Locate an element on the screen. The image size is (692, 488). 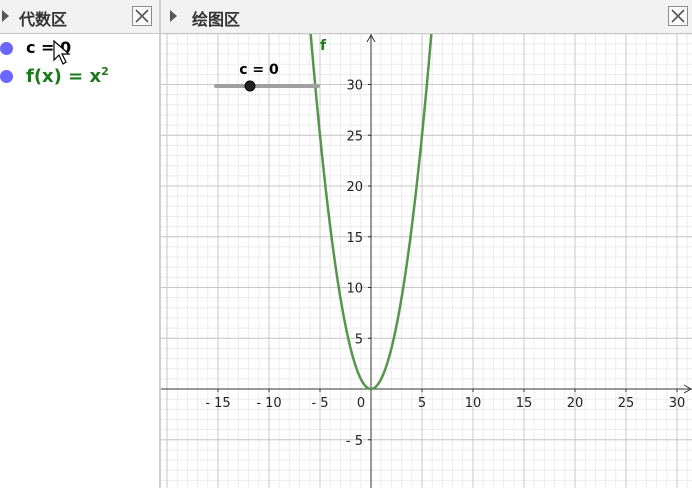
x-tick-label: - 10 is located at coordinates (268, 403).